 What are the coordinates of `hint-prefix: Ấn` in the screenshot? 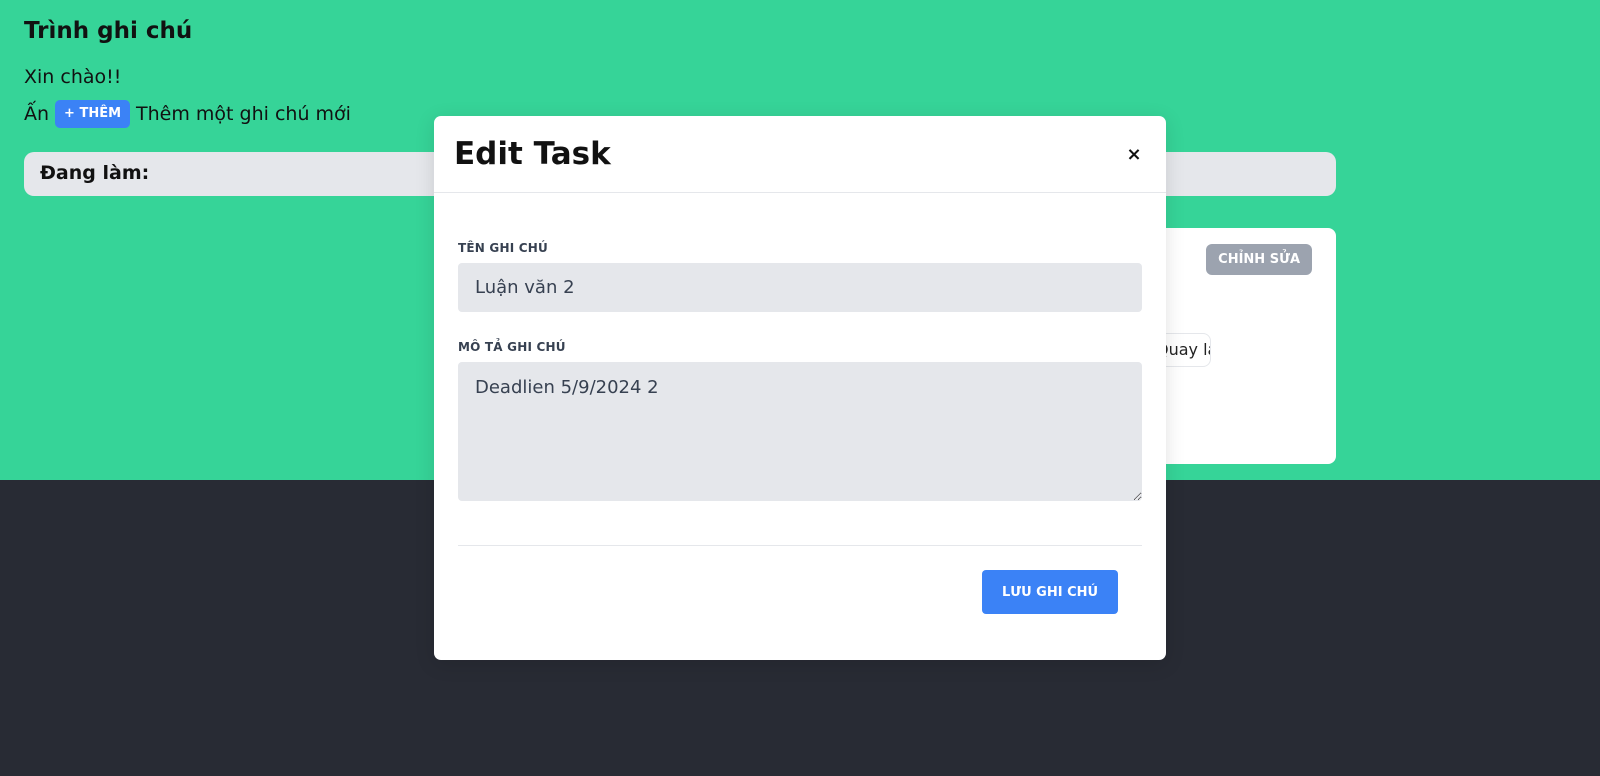 It's located at (37, 114).